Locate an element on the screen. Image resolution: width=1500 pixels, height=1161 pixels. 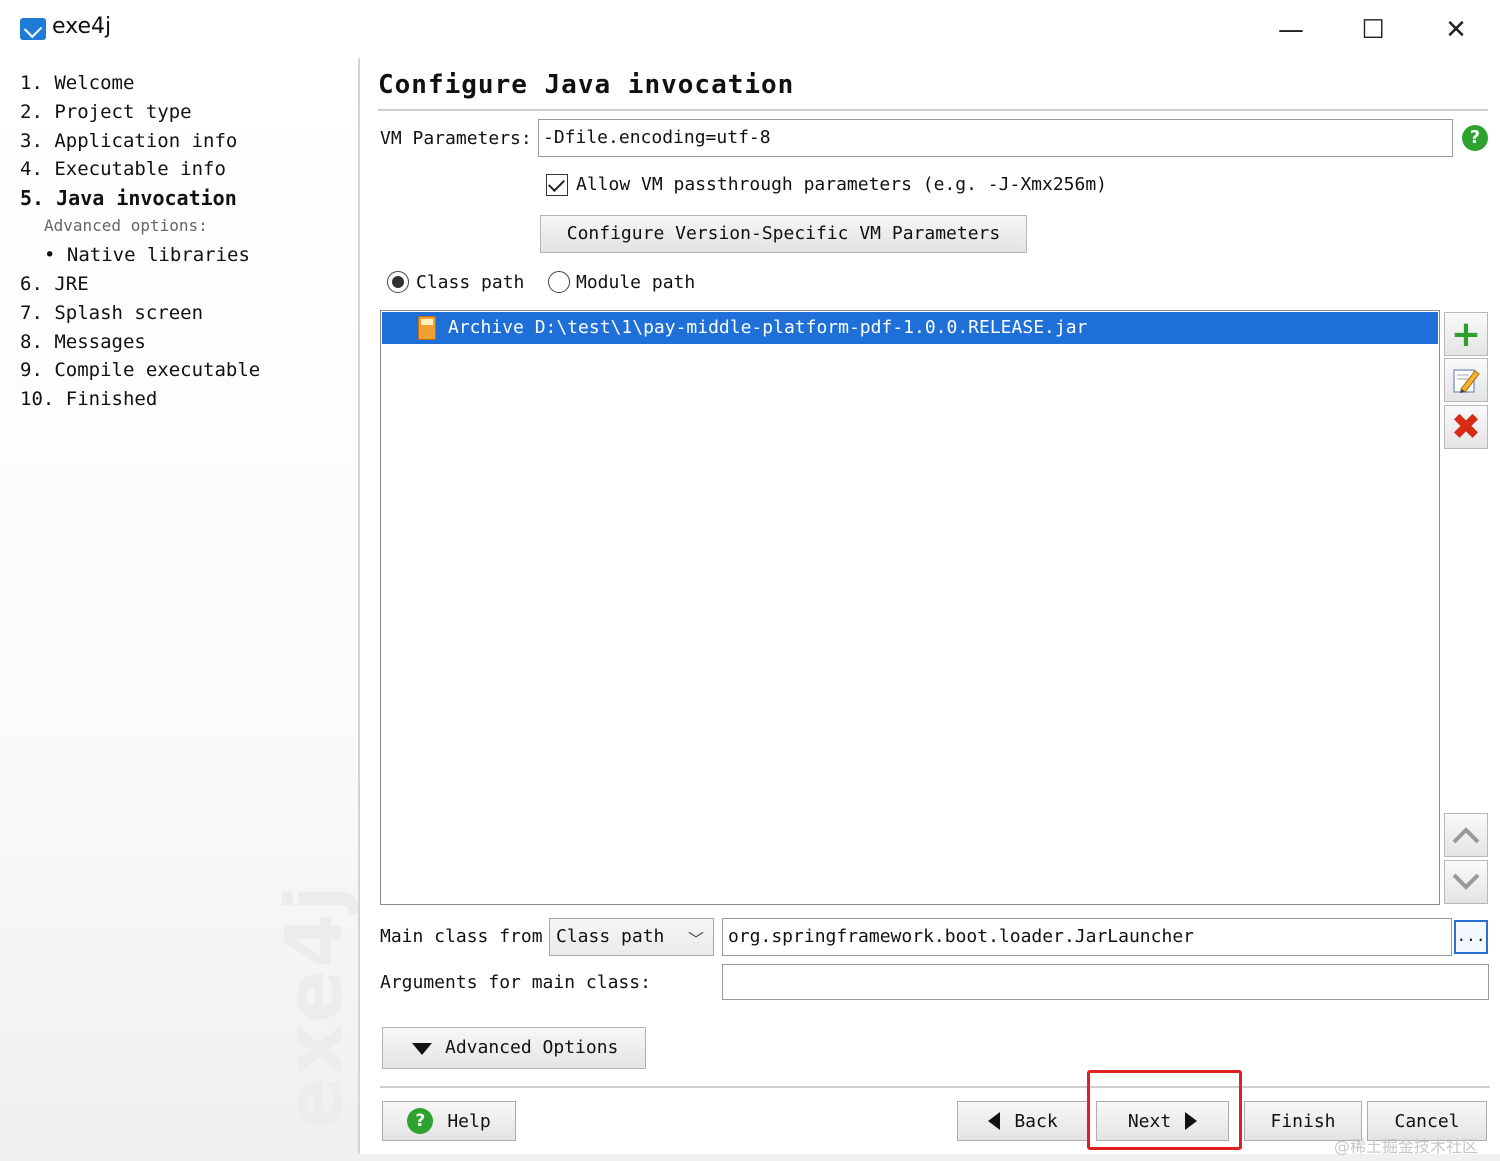
red-x-delete-icon: ✖ is located at coordinates (1466, 427).